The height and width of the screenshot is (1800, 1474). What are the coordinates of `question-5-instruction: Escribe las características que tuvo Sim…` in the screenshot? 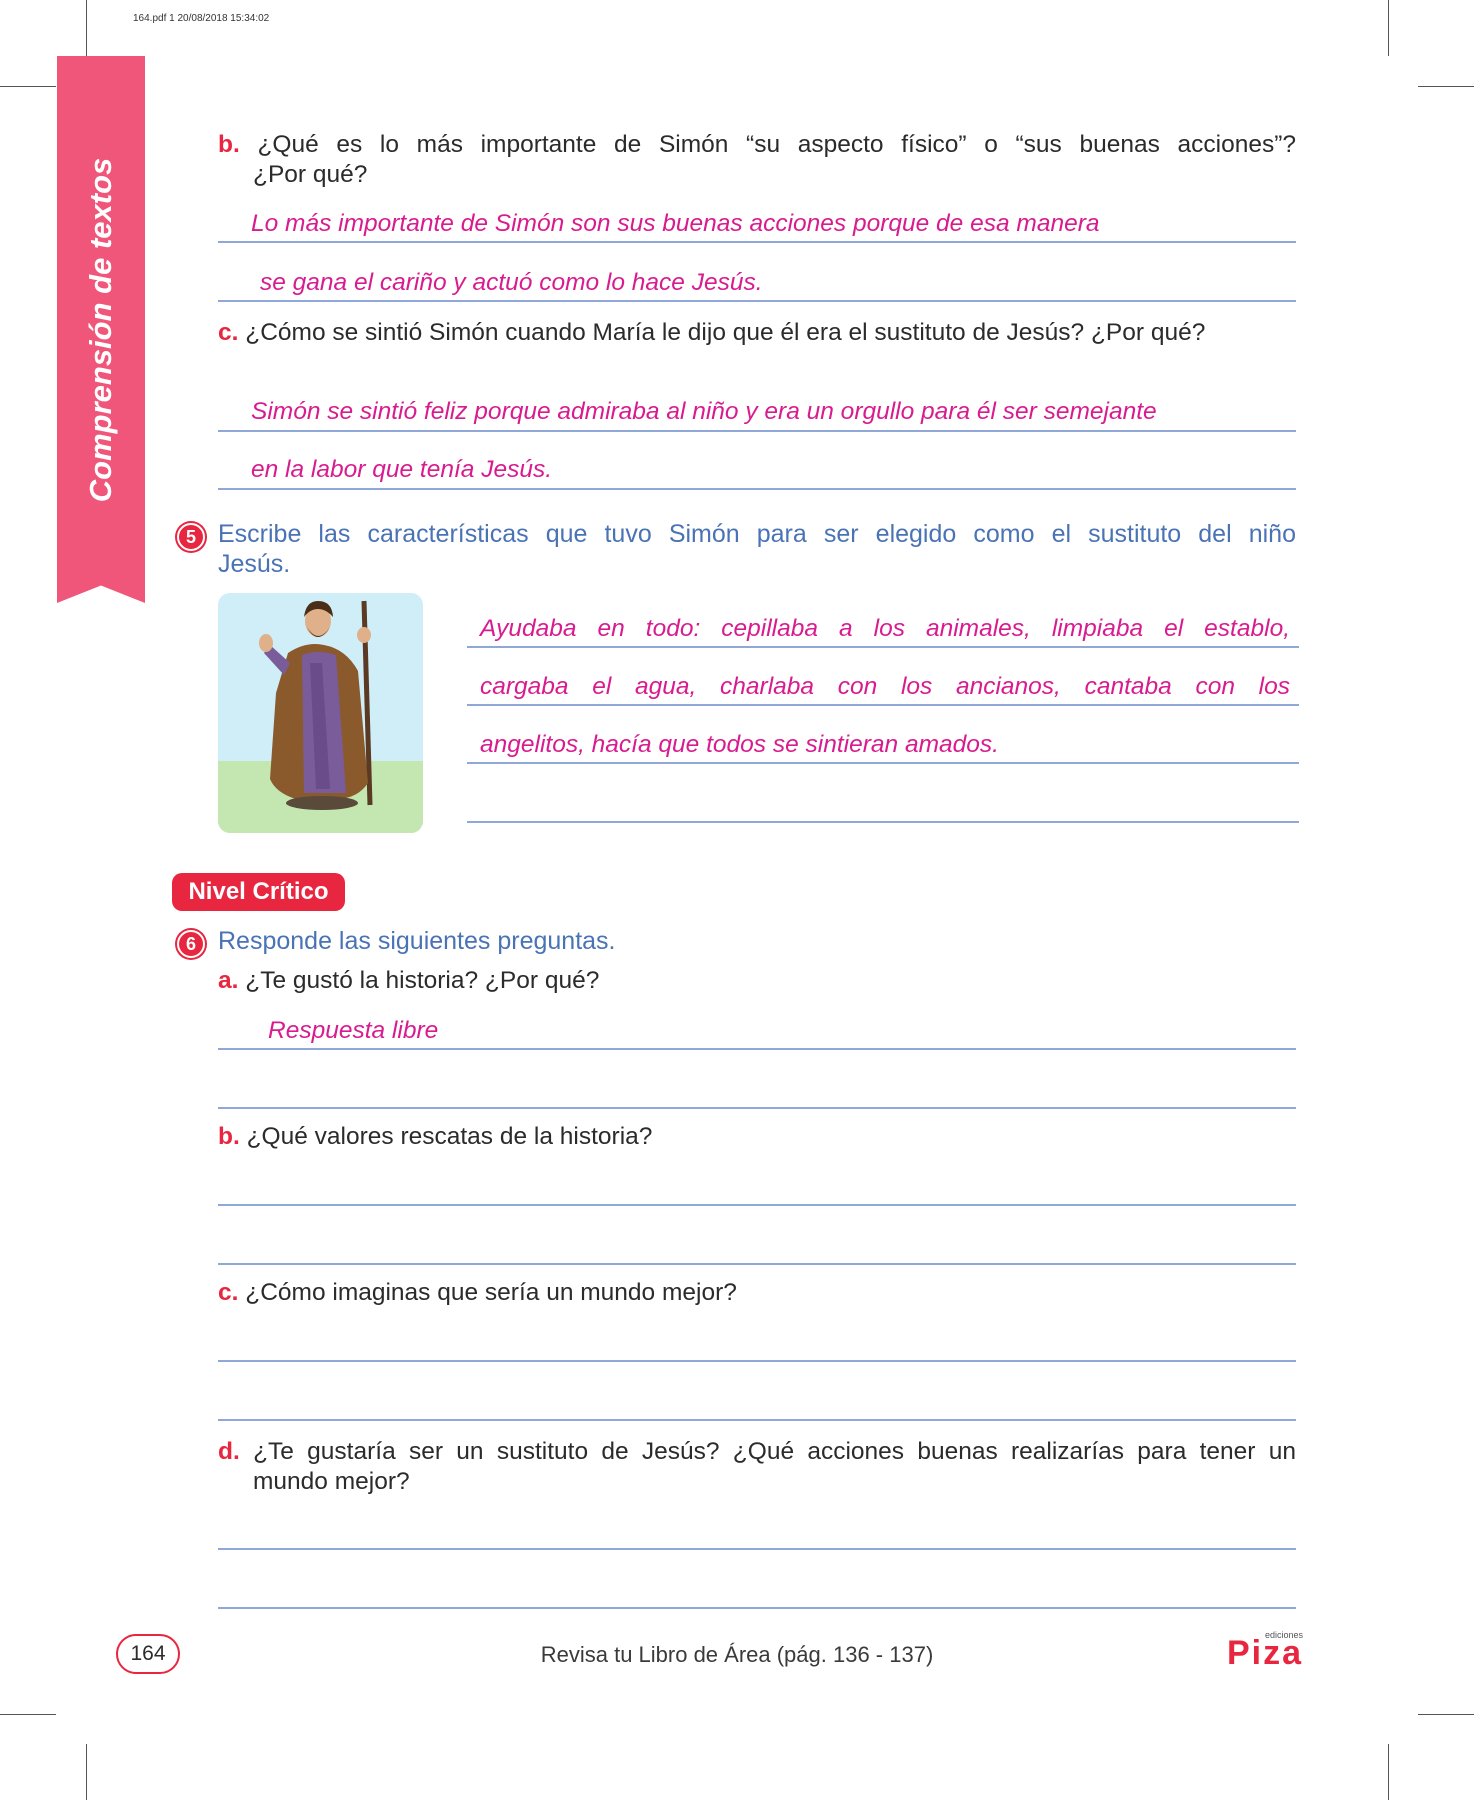 It's located at (757, 549).